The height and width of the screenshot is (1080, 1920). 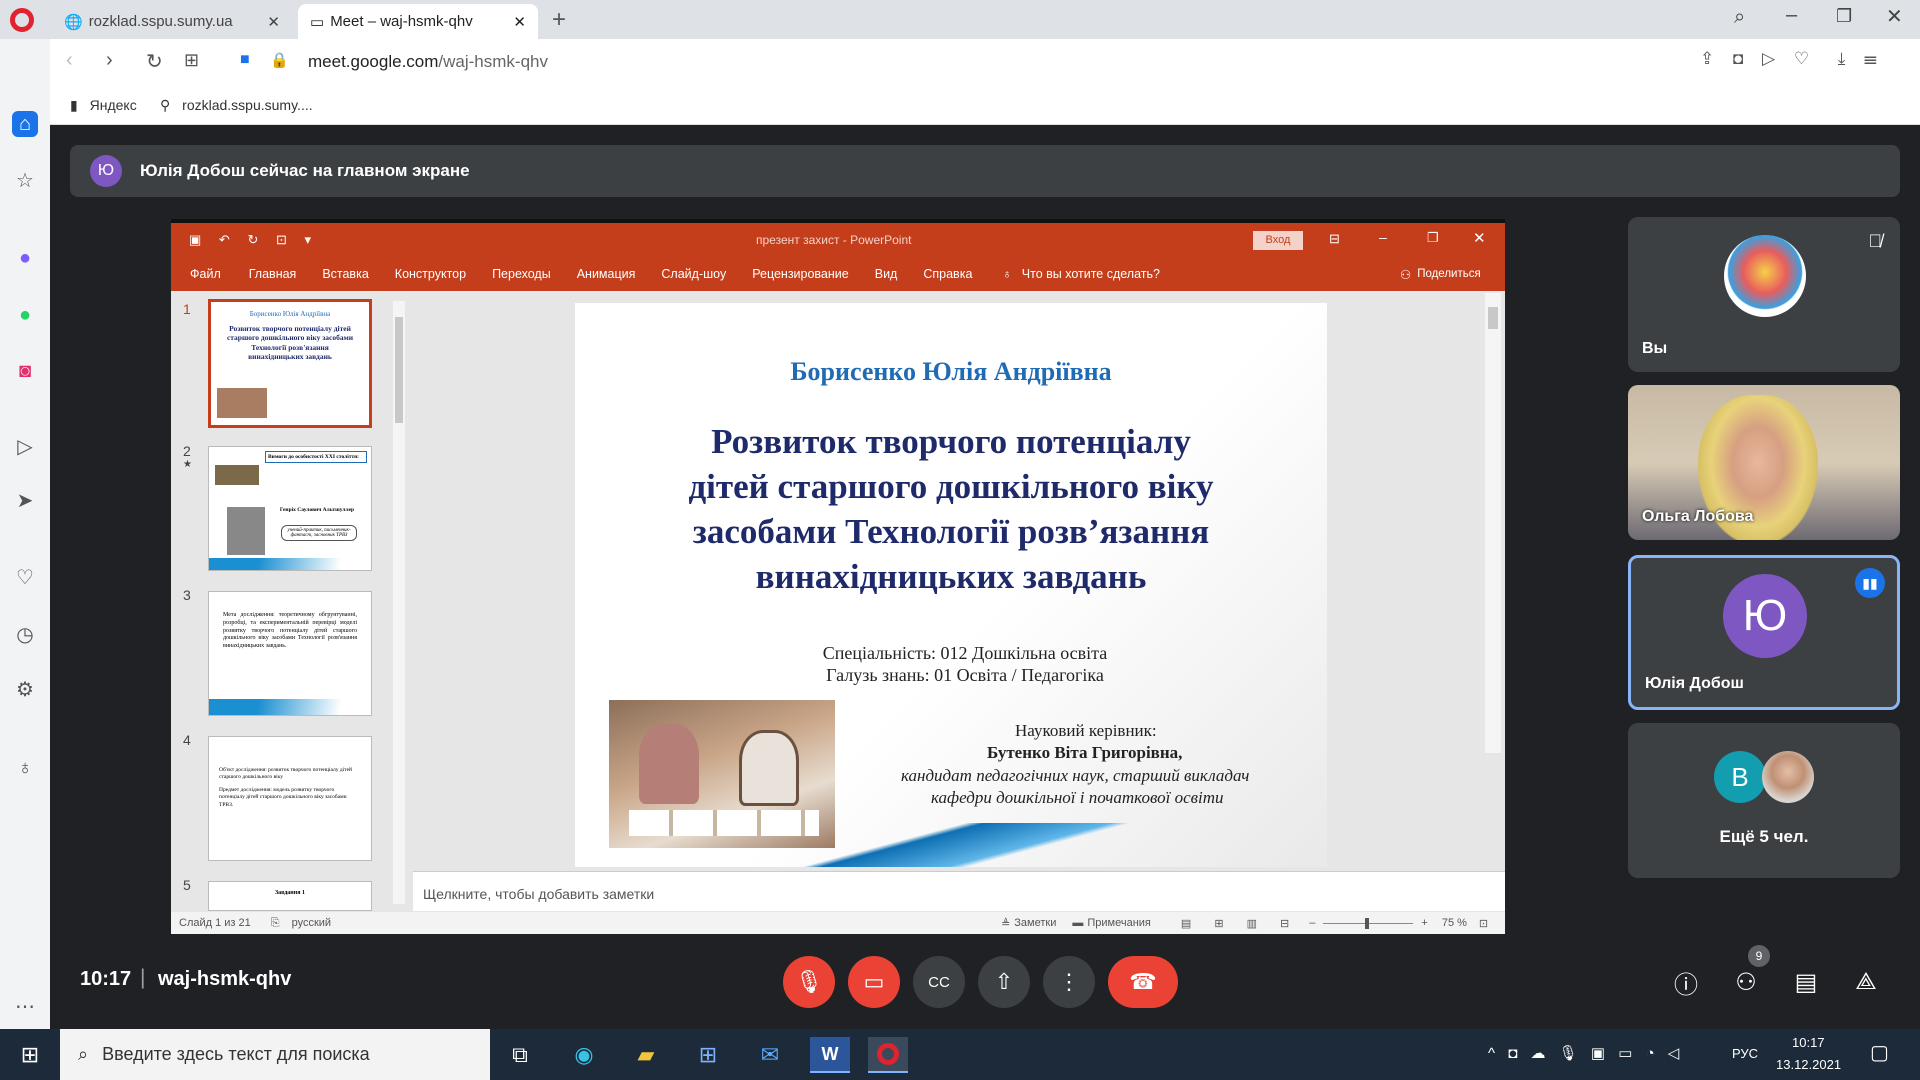 I want to click on thumbs-scrollbar, so click(x=399, y=602).